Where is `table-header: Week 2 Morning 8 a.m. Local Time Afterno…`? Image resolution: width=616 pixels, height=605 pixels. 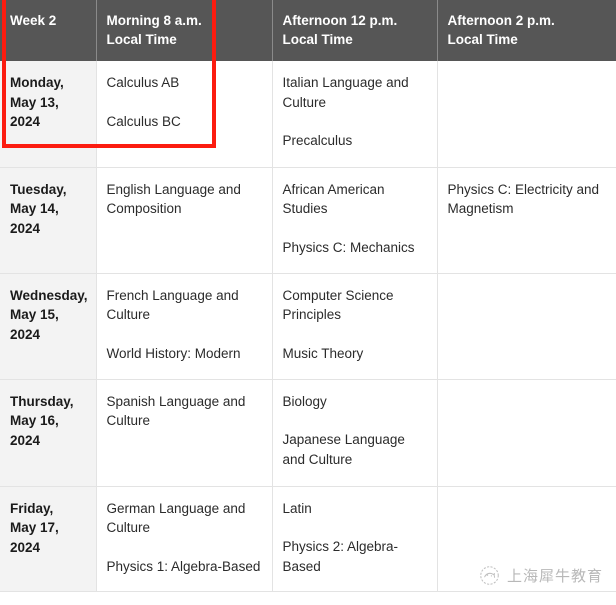
table-header: Week 2 Morning 8 a.m. Local Time Afterno… is located at coordinates (308, 30).